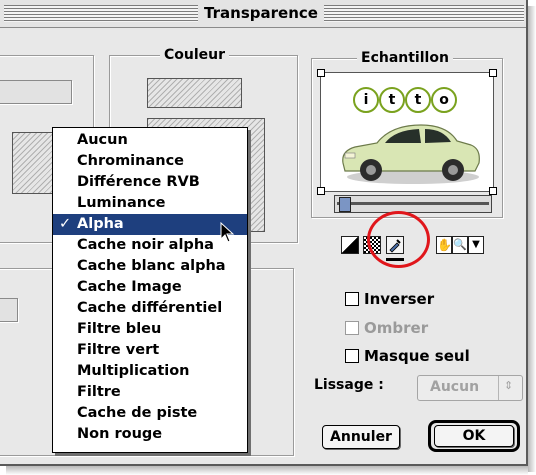  What do you see at coordinates (444, 245) in the screenshot?
I see `hand-icon: ✋` at bounding box center [444, 245].